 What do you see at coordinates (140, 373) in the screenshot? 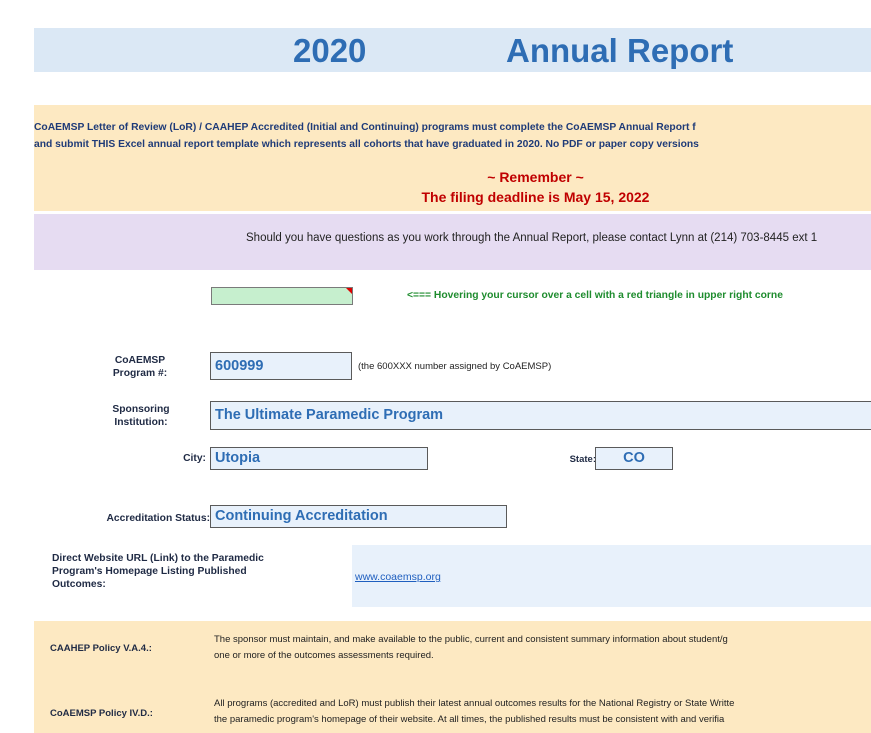
I see `program-label-line-2: Program #:` at bounding box center [140, 373].